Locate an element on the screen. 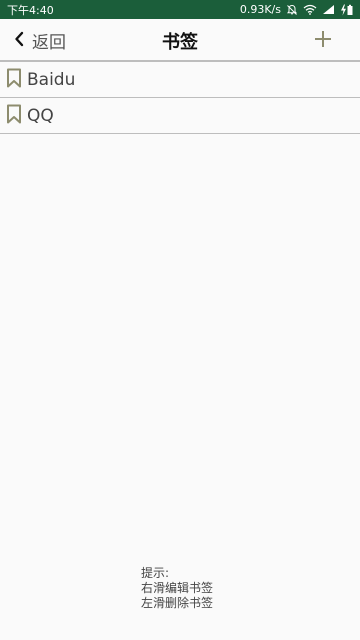 The image size is (360, 640). plus-icon is located at coordinates (323, 41).